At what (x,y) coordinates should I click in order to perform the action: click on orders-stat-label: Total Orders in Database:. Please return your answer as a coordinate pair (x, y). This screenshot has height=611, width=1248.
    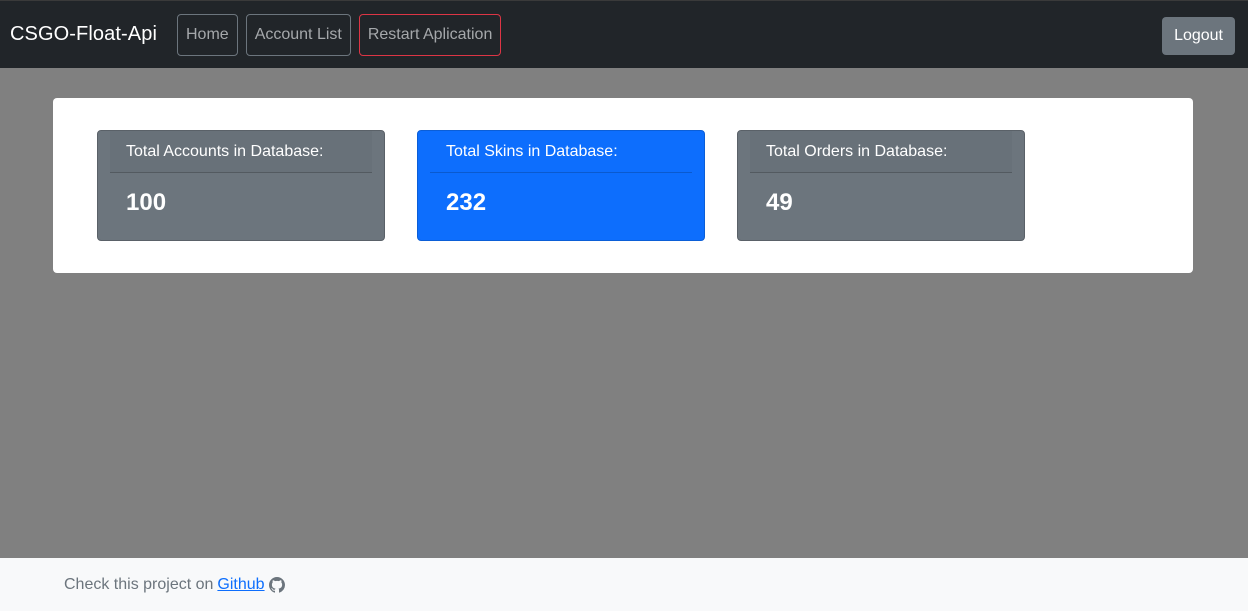
    Looking at the image, I should click on (881, 152).